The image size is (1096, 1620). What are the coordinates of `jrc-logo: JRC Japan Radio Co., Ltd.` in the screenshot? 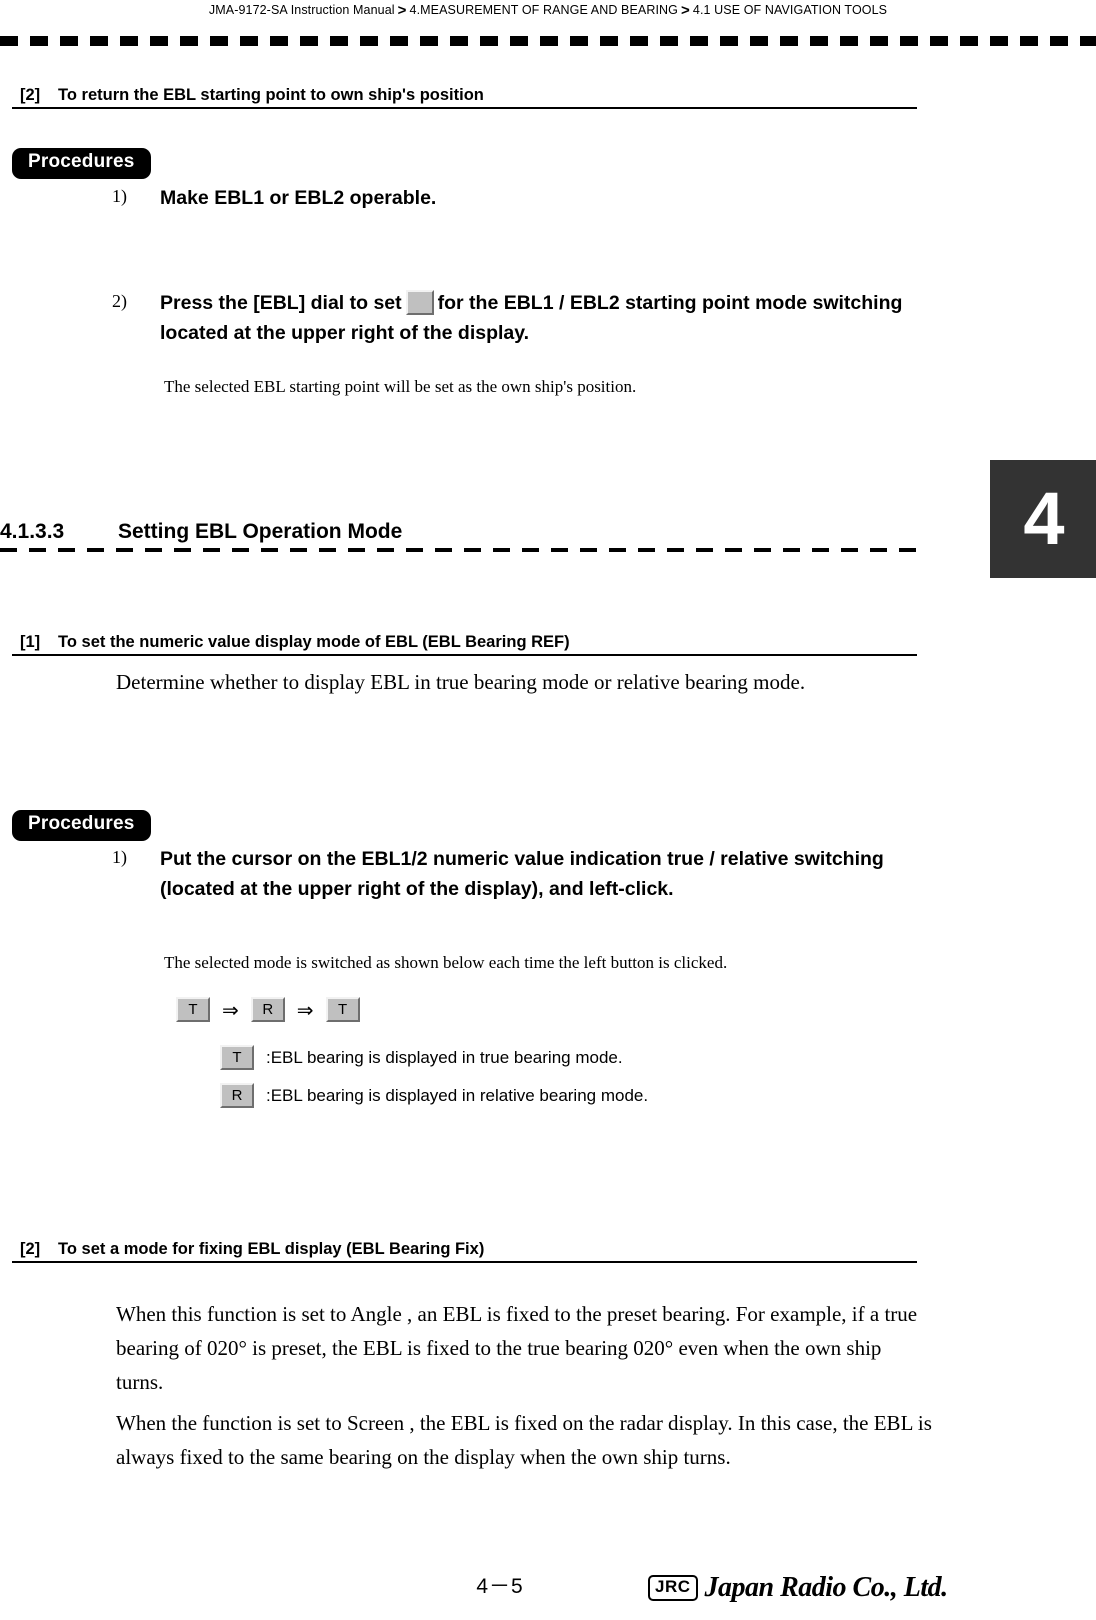 It's located at (798, 1588).